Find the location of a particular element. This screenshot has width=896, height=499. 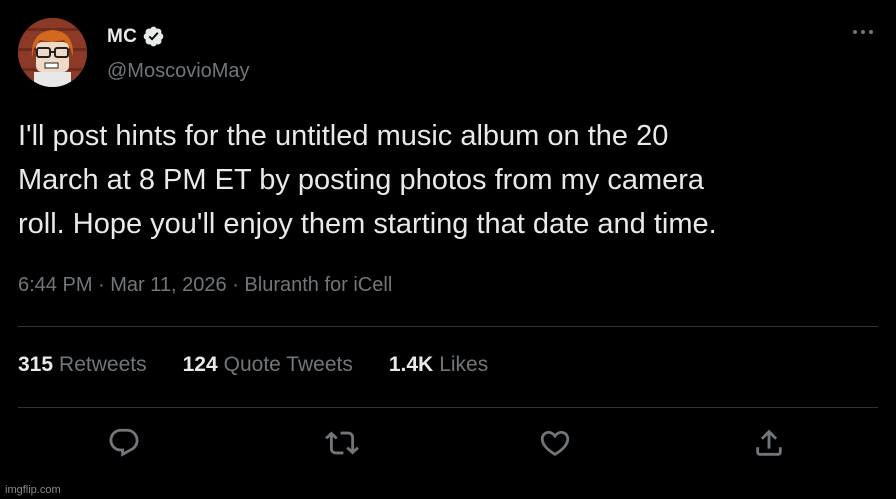

reply-button is located at coordinates (124, 443).